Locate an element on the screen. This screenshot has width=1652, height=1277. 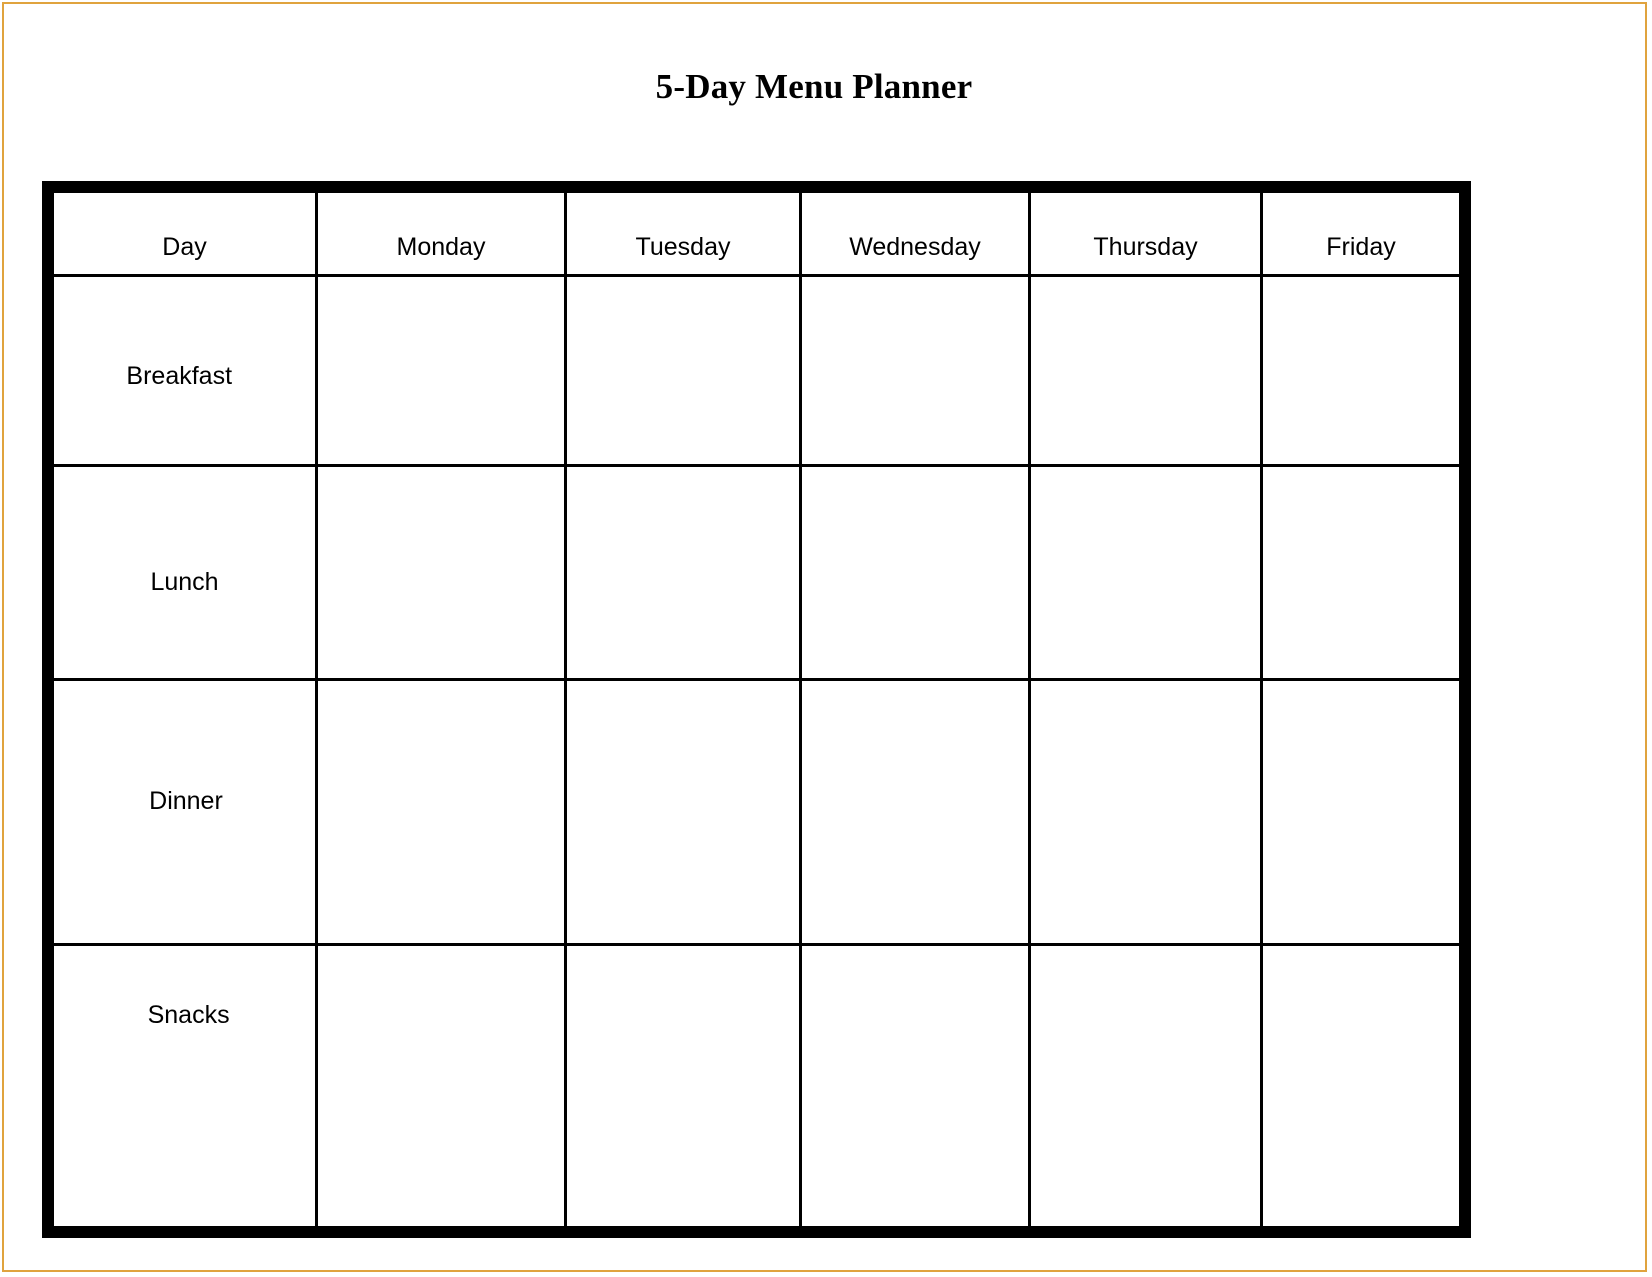
column-header-wednesday: Wednesday is located at coordinates (916, 233).